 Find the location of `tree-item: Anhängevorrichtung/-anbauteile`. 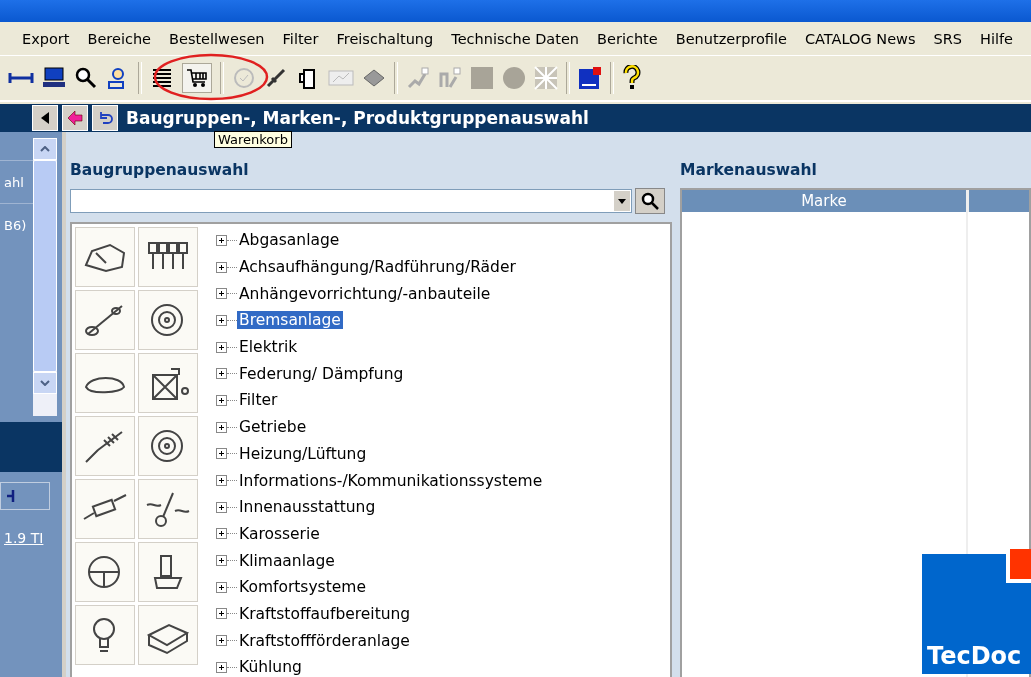

tree-item: Anhängevorrichtung/-anbauteile is located at coordinates (365, 293).